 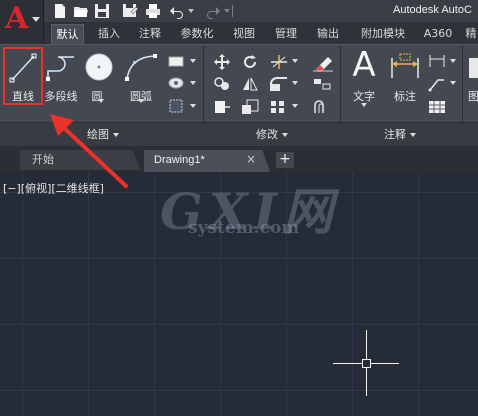 I want to click on arc-icon, so click(x=141, y=67).